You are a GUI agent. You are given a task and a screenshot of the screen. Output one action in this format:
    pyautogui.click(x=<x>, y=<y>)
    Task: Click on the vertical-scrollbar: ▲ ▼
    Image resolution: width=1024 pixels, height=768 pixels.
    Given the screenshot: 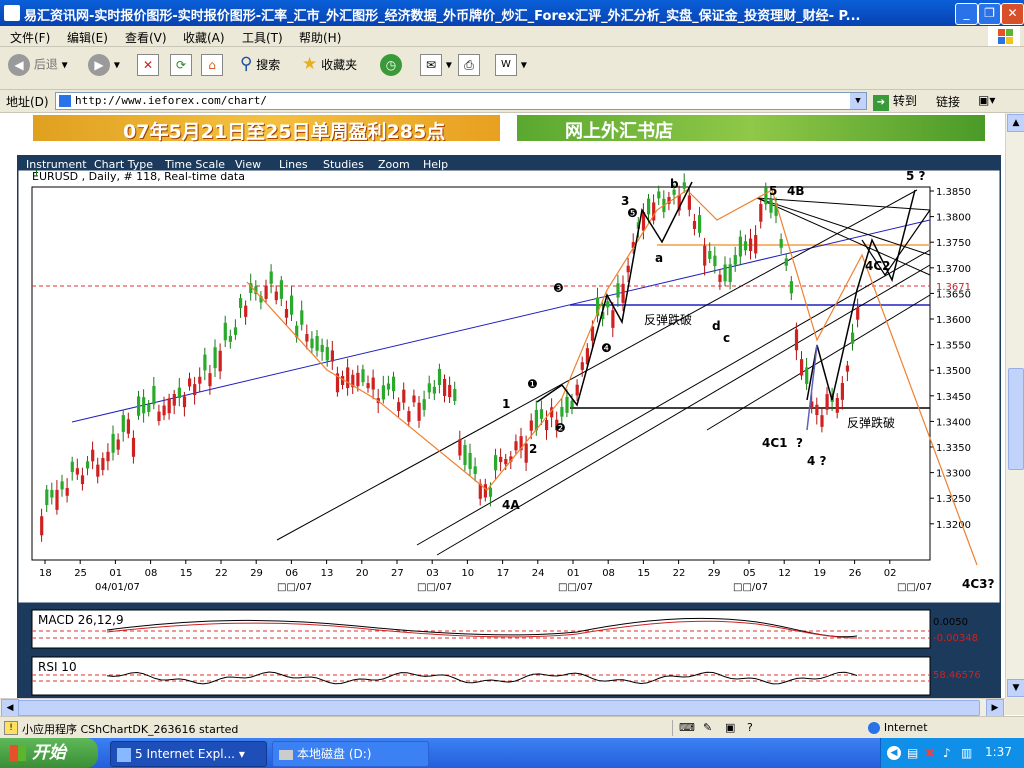 What is the action you would take?
    pyautogui.click(x=1014, y=405)
    